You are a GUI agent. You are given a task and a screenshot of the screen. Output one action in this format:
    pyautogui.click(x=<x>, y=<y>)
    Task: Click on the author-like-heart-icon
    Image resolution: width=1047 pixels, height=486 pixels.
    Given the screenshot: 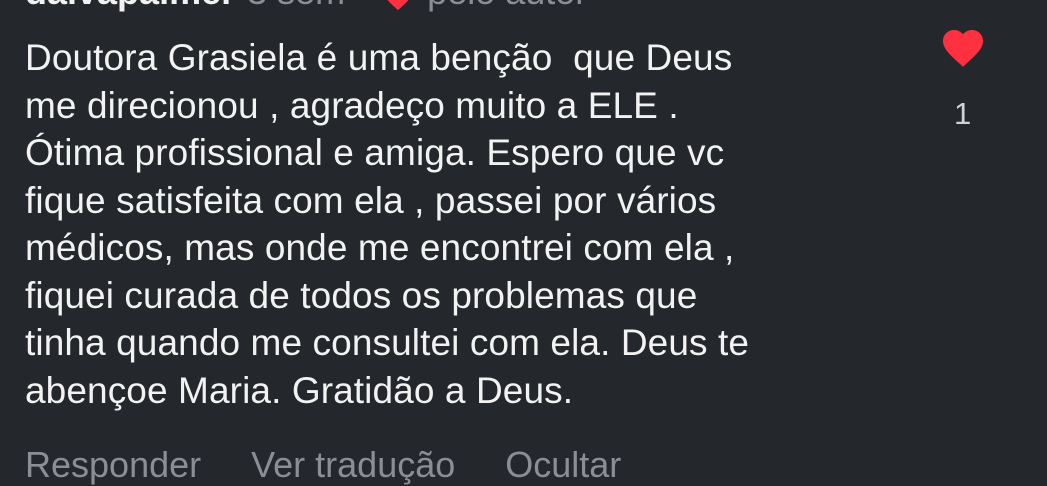 What is the action you would take?
    pyautogui.click(x=398, y=5)
    